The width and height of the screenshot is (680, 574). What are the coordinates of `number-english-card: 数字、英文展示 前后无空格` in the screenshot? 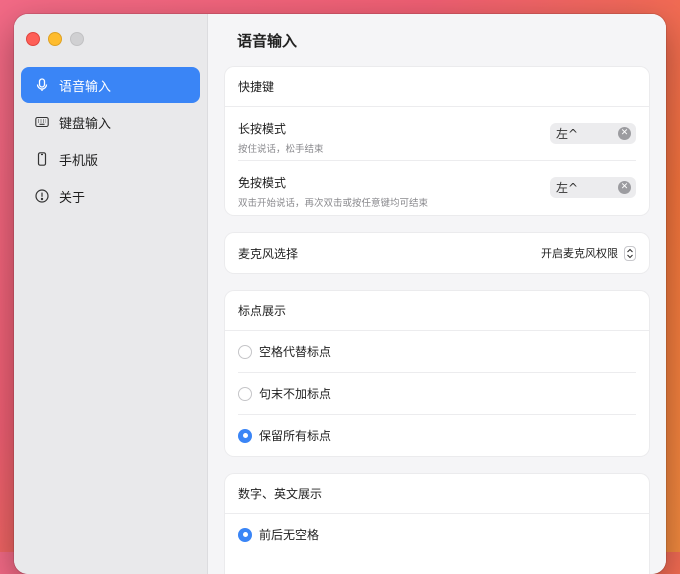 It's located at (437, 524).